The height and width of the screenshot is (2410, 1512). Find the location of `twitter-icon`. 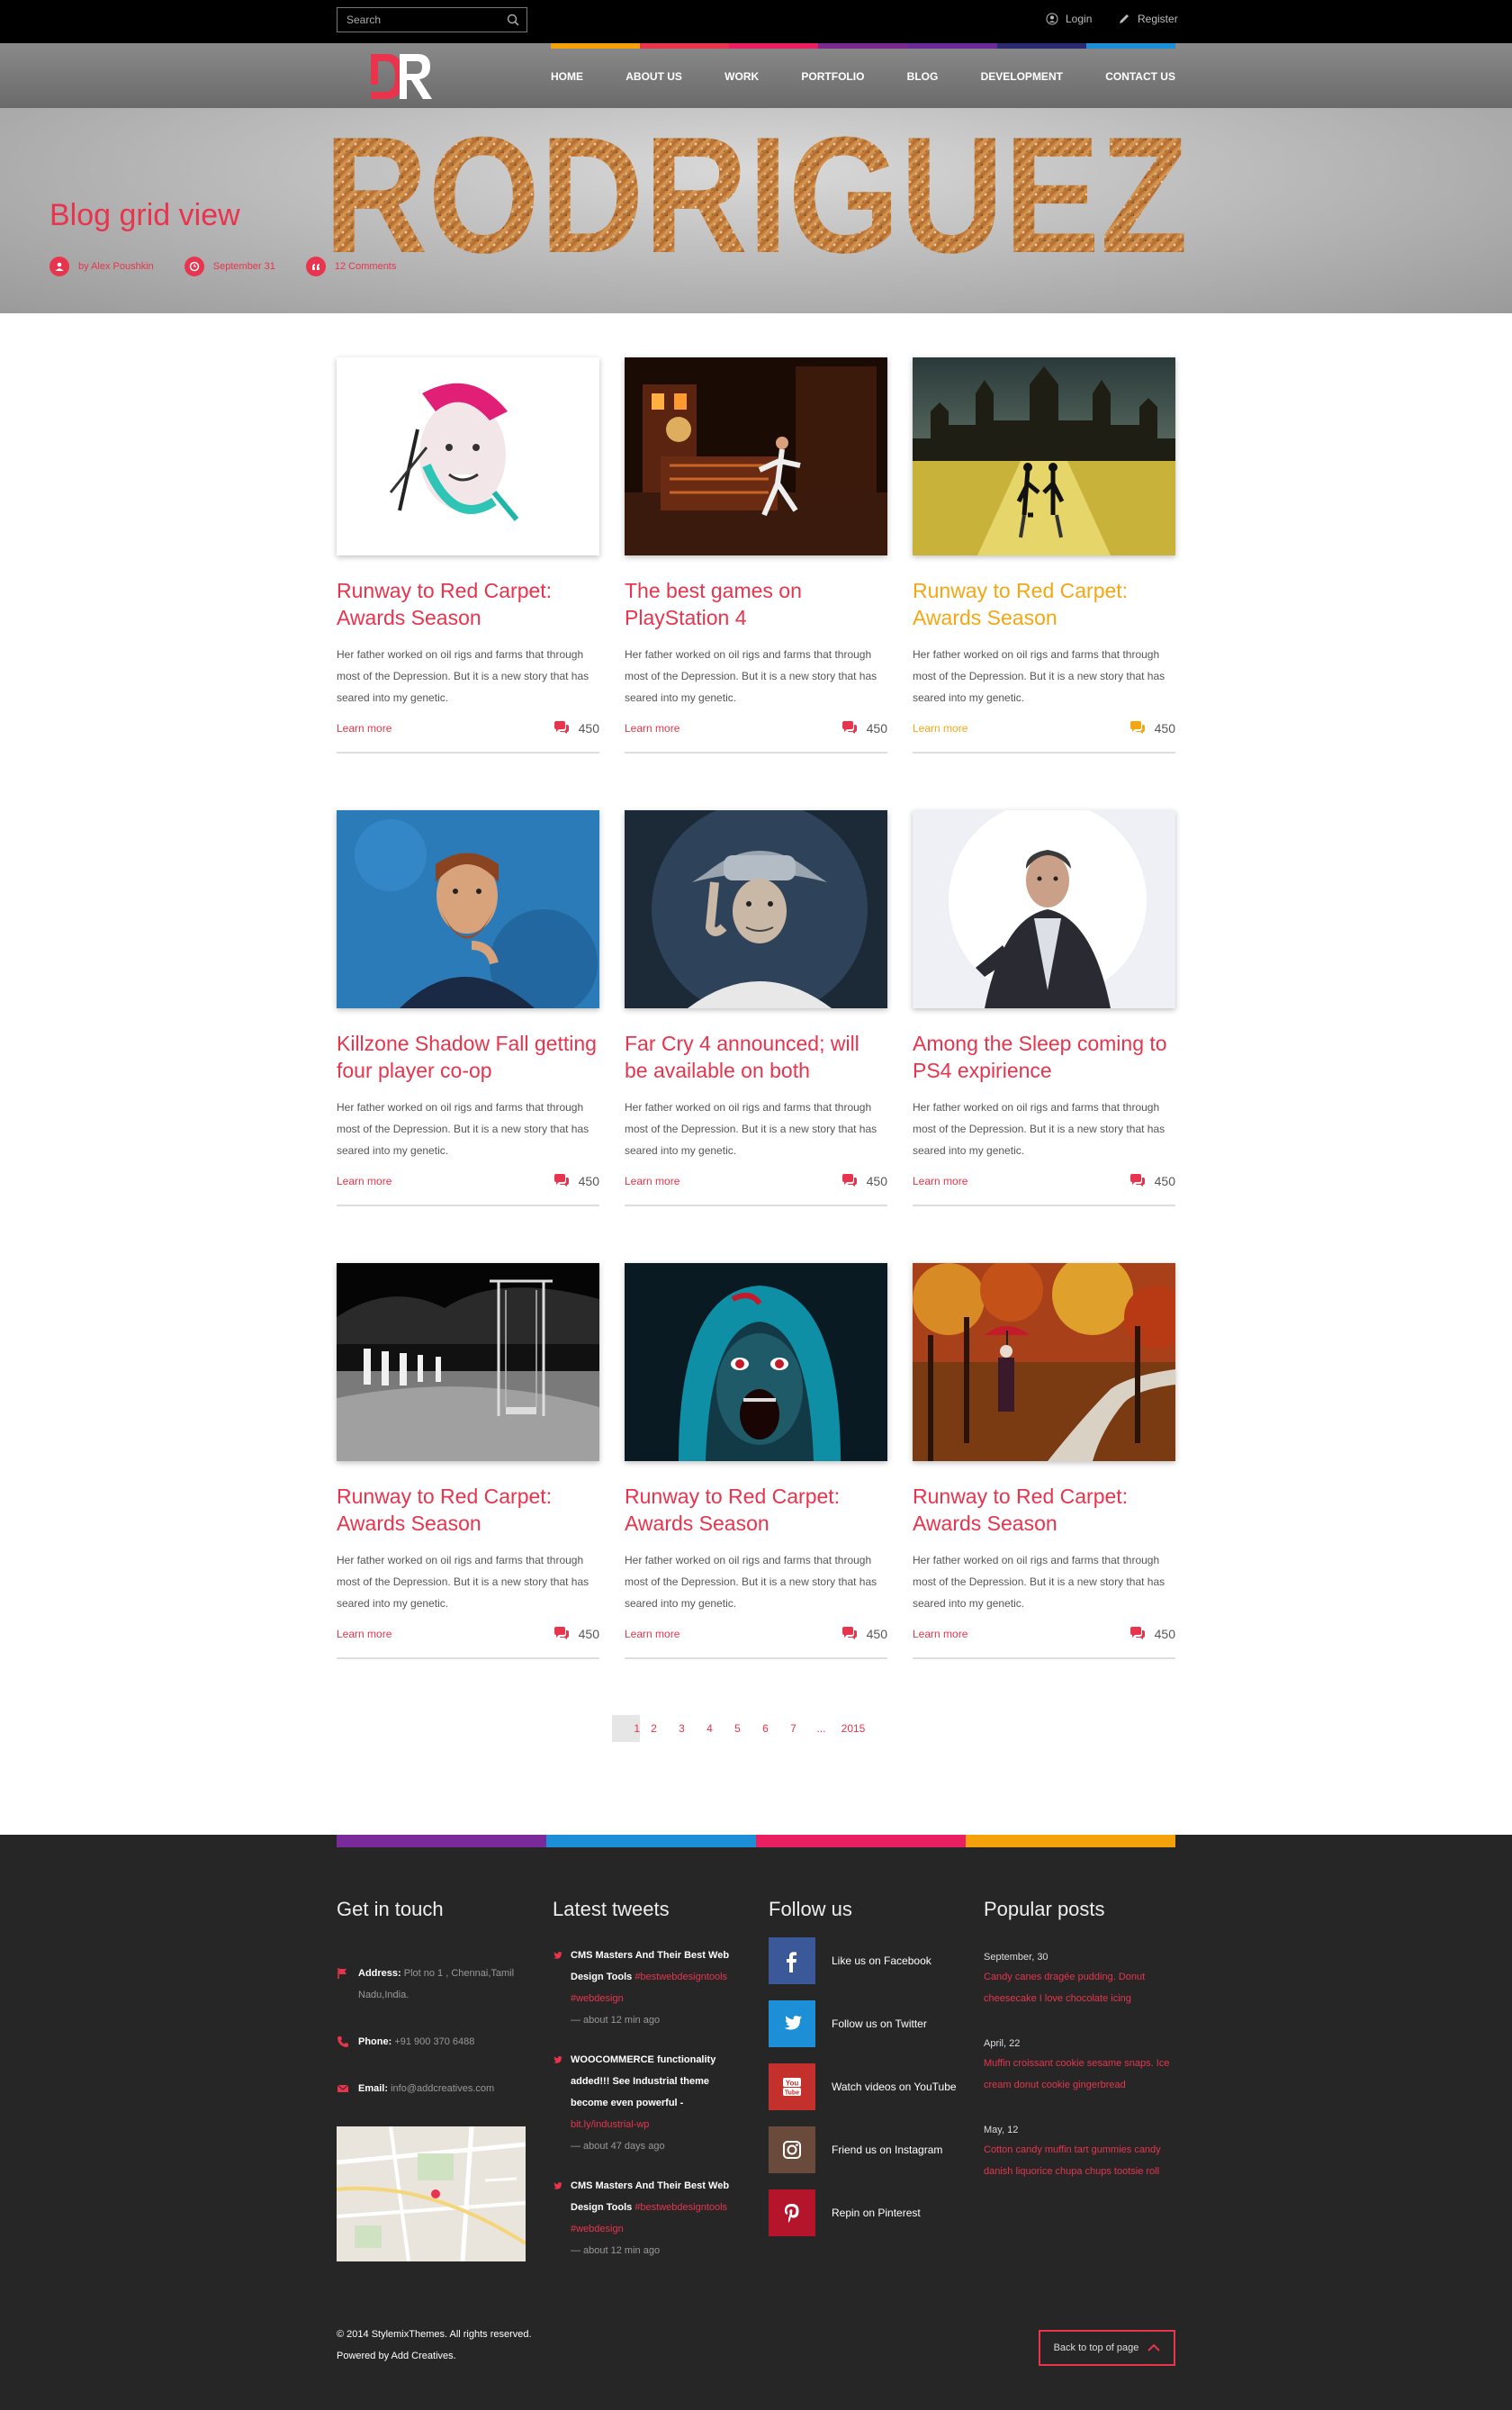

twitter-icon is located at coordinates (793, 2023).